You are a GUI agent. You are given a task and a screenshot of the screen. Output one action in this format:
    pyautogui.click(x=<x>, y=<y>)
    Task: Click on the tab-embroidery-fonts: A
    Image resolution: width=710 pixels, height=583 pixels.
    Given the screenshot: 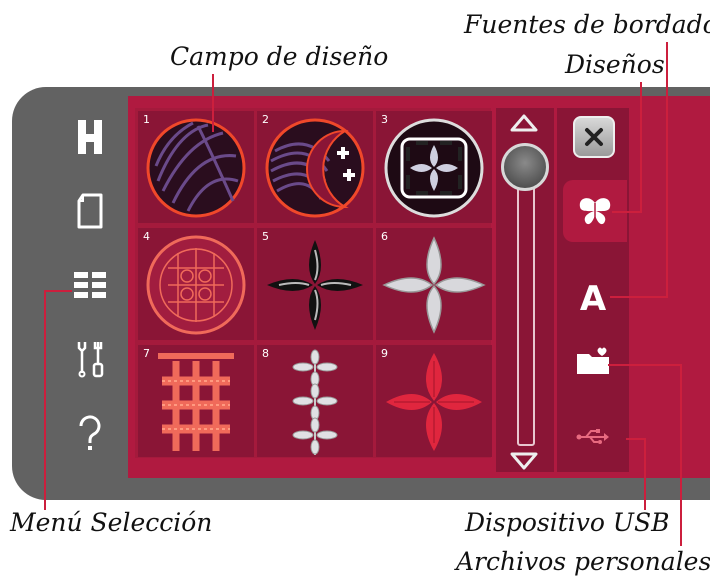 What is the action you would take?
    pyautogui.click(x=593, y=299)
    